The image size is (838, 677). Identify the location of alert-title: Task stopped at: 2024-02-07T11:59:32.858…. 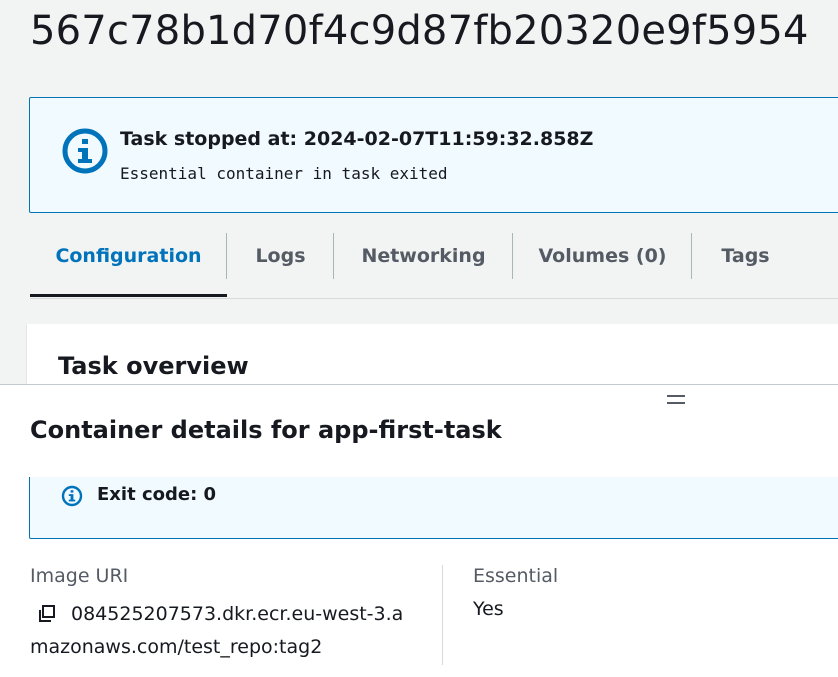
(357, 139).